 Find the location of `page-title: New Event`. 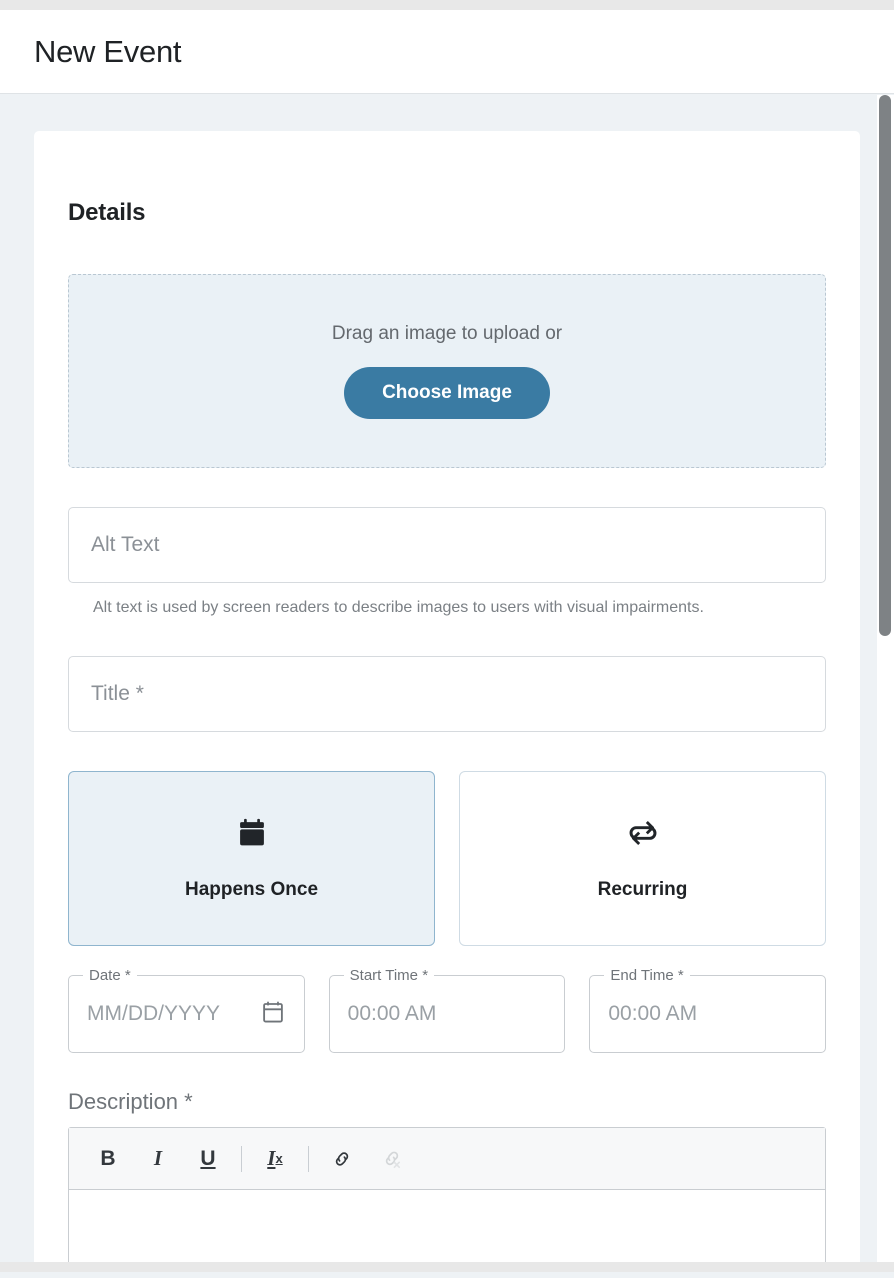

page-title: New Event is located at coordinates (108, 51).